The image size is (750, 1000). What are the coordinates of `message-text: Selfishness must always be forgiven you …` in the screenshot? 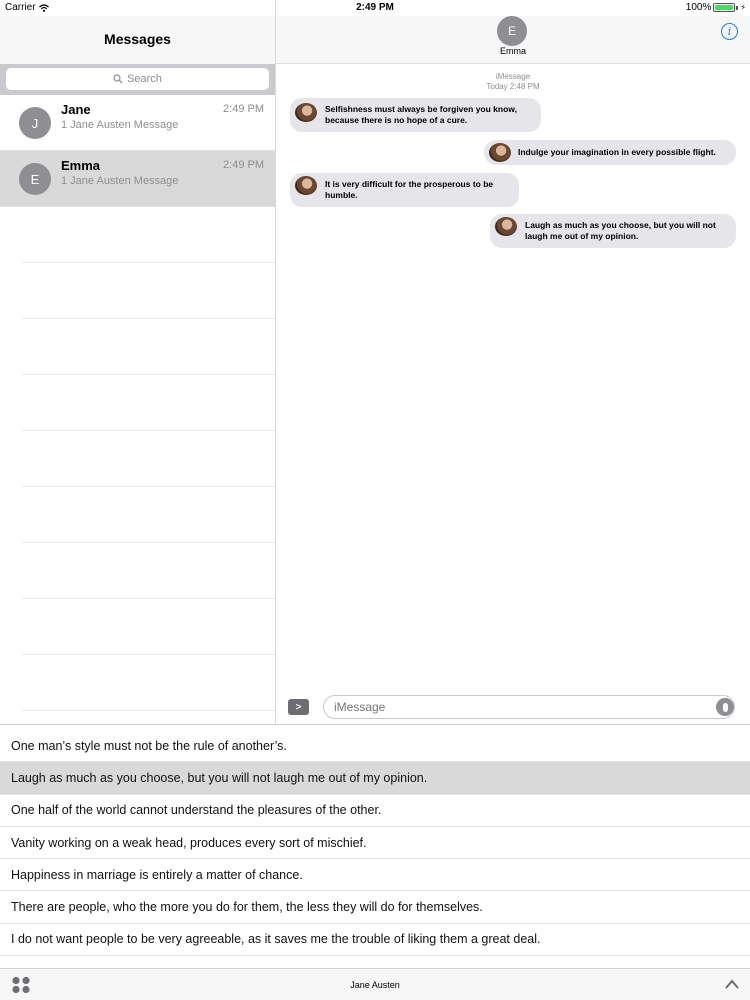 It's located at (421, 114).